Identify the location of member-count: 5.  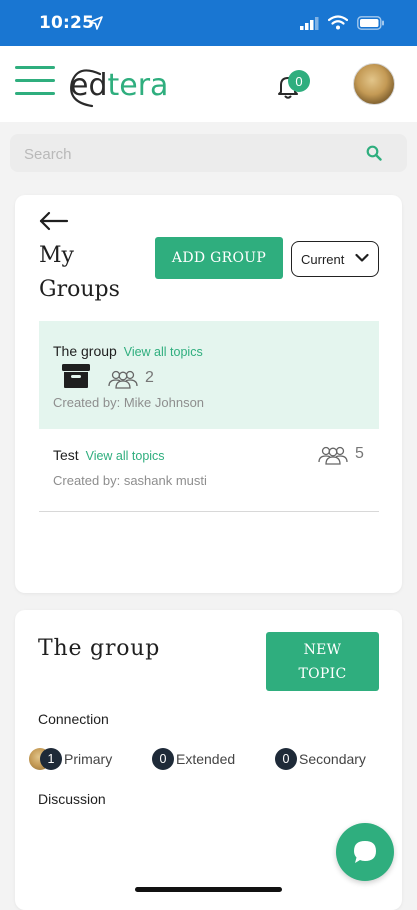
(359, 453).